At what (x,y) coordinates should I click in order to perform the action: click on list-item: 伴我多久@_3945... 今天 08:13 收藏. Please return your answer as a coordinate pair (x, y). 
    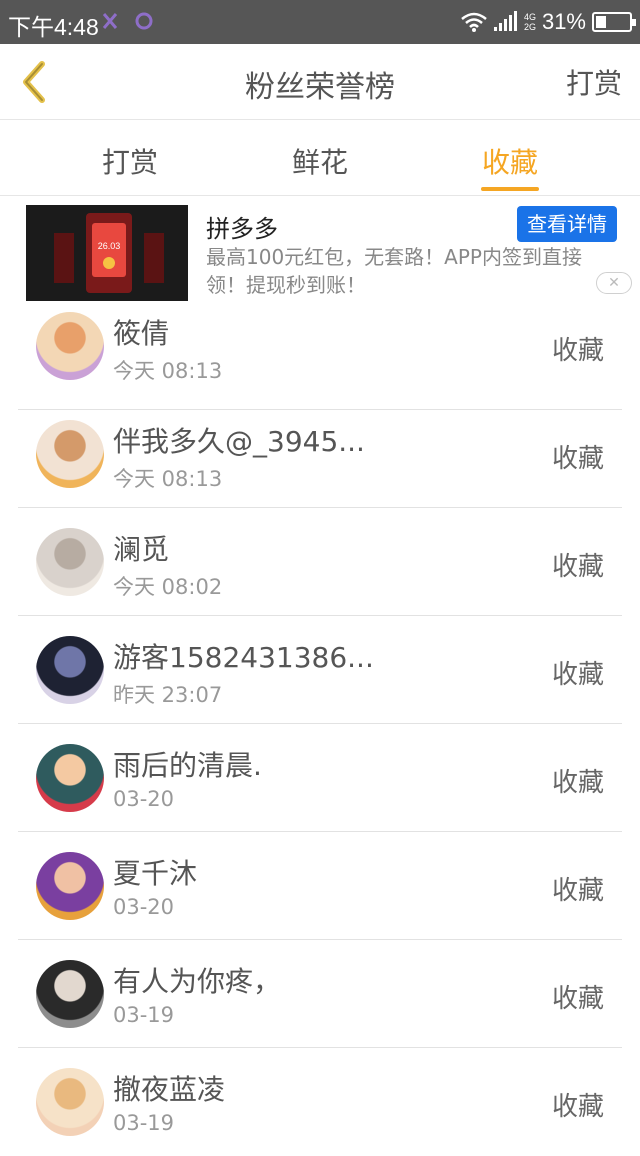
    Looking at the image, I should click on (320, 454).